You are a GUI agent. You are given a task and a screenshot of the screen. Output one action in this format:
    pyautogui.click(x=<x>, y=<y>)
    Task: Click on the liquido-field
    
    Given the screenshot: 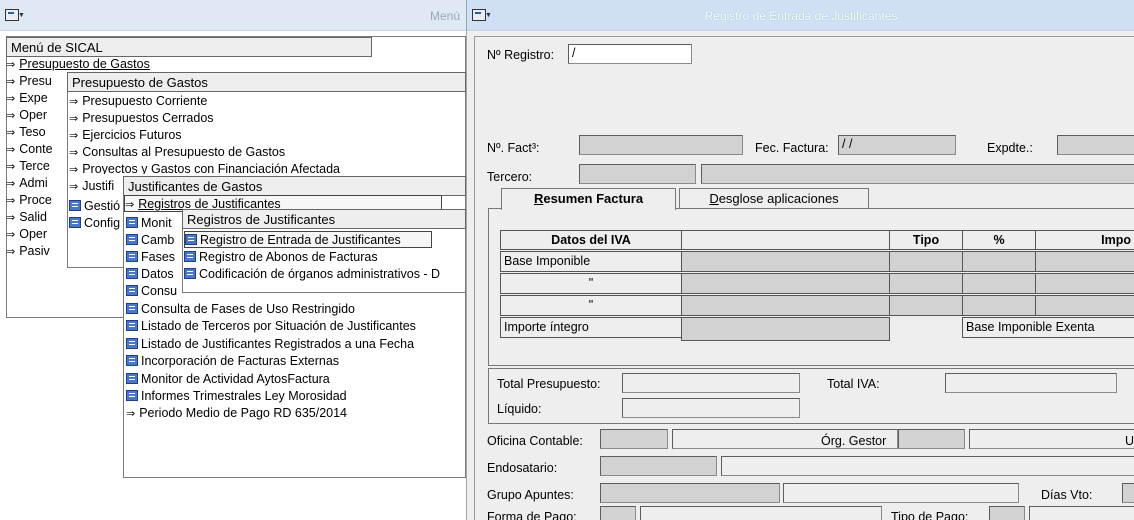 What is the action you would take?
    pyautogui.click(x=711, y=408)
    